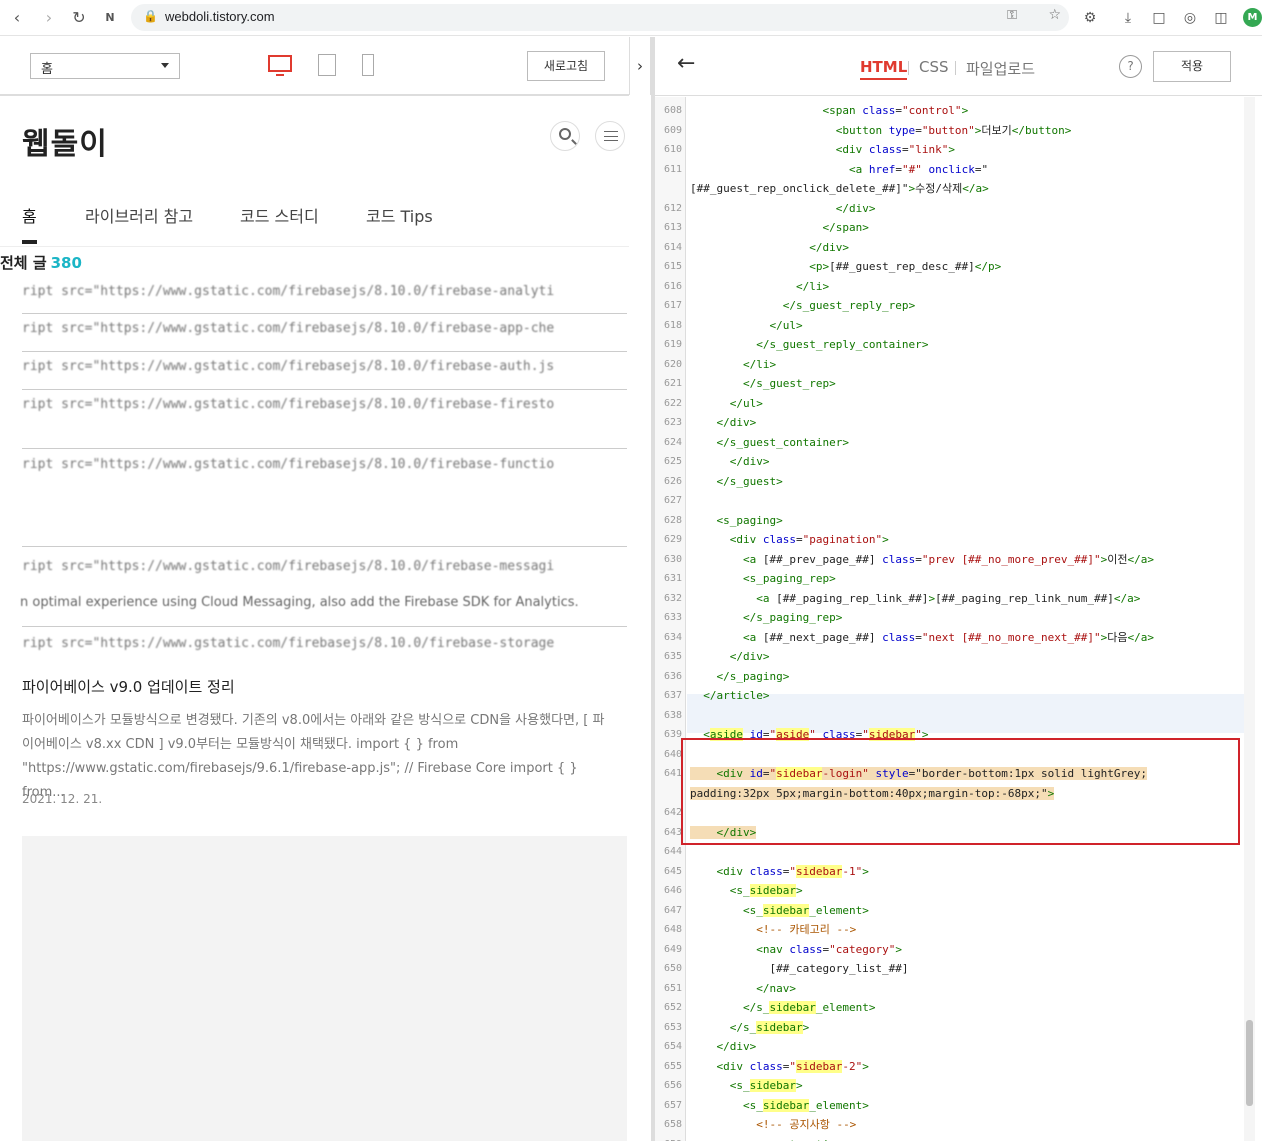 The width and height of the screenshot is (1262, 1141). Describe the element at coordinates (849, 305) in the screenshot. I see `code-text: </s_guest_reply_rep>` at that location.